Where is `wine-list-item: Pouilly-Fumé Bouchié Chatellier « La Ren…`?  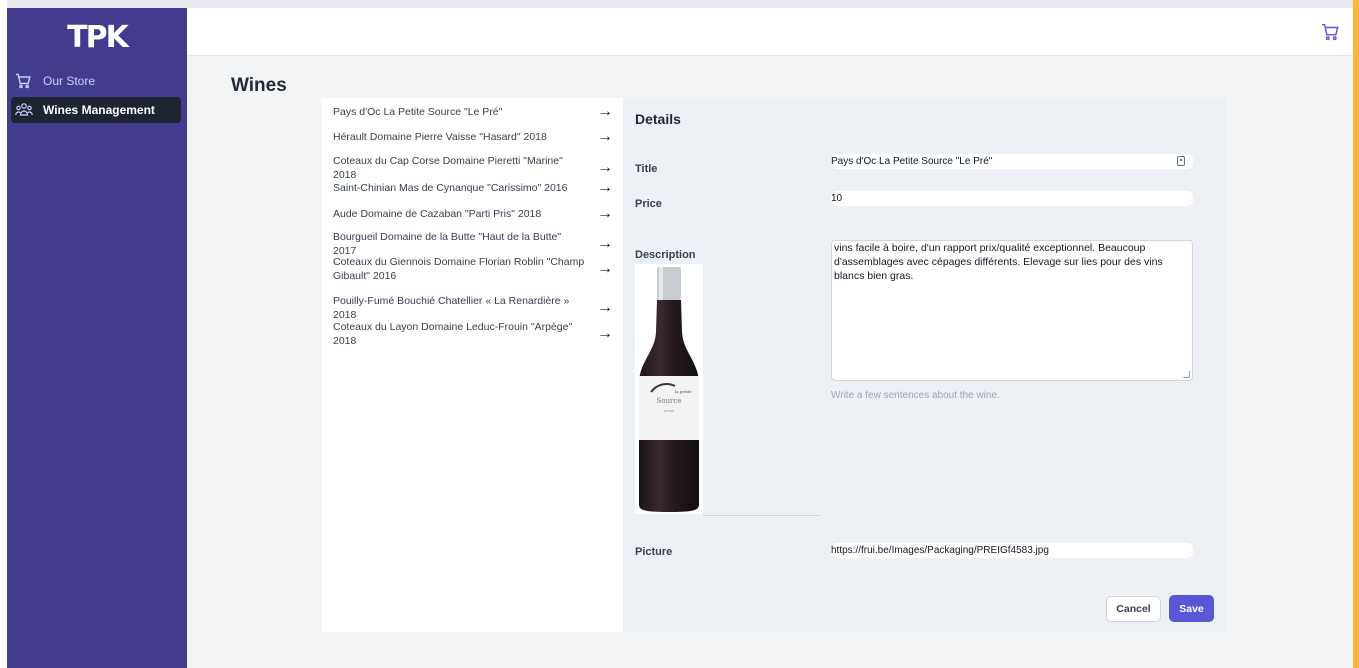
wine-list-item: Pouilly-Fumé Bouchié Chatellier « La Ren… is located at coordinates (475, 308).